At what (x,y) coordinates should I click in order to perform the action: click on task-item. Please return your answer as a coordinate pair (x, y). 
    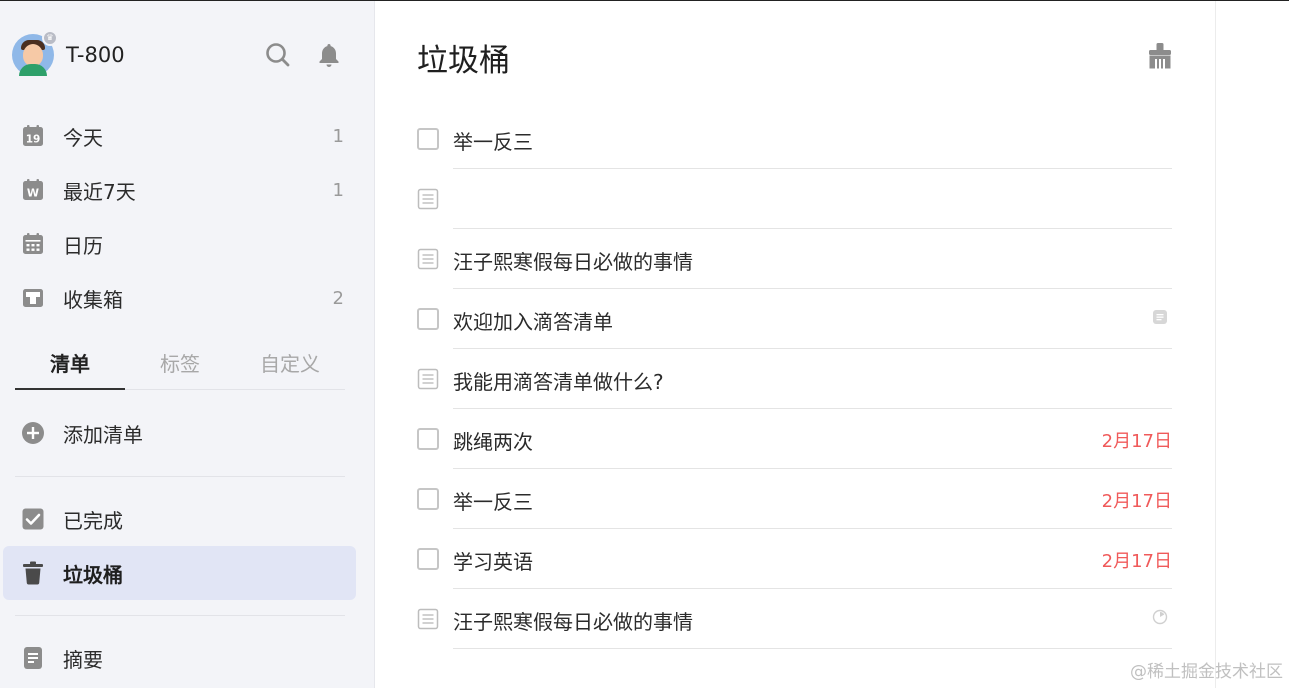
    Looking at the image, I should click on (794, 218).